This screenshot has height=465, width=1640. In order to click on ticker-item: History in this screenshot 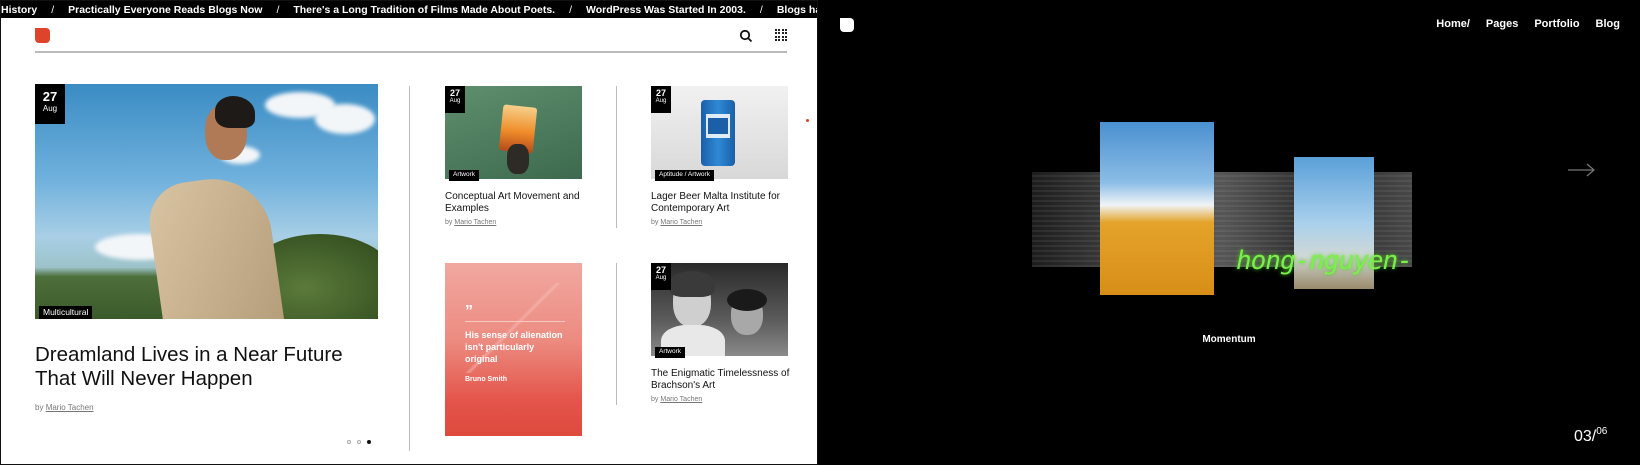, I will do `click(19, 10)`.